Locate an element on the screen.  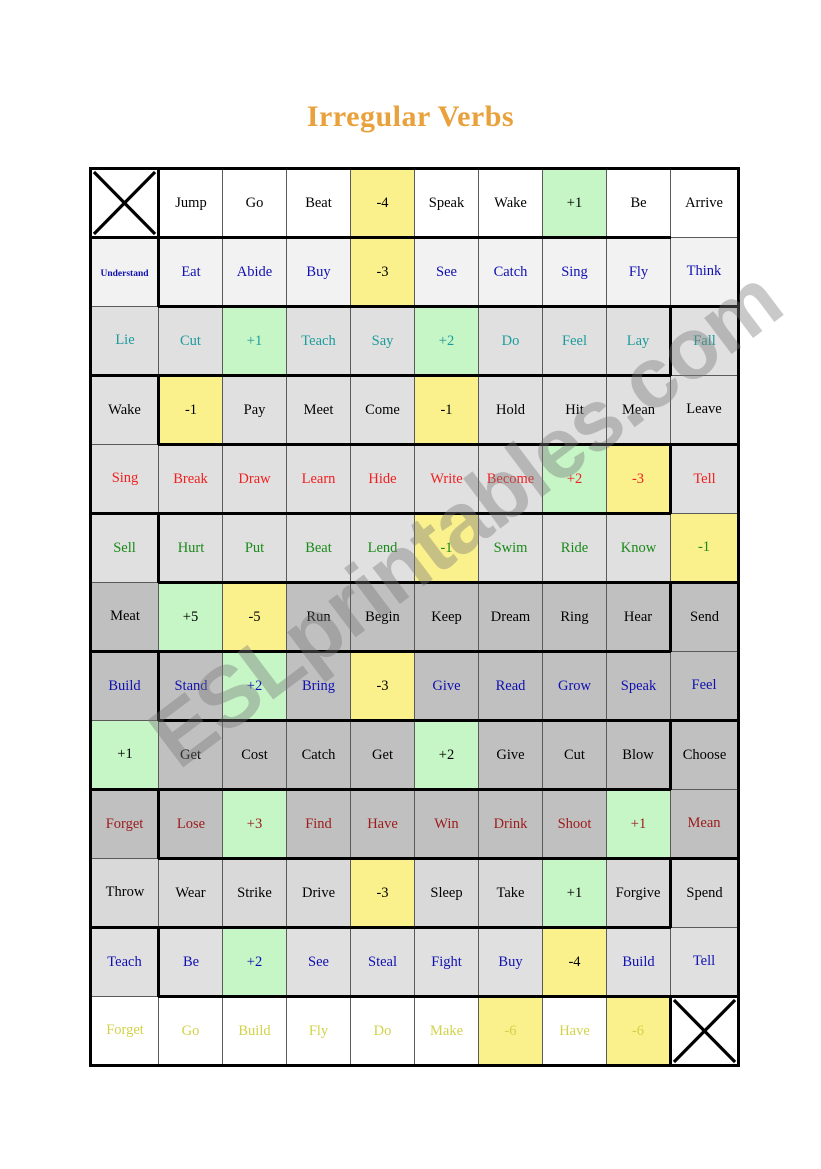
board-cell: Know is located at coordinates (638, 548).